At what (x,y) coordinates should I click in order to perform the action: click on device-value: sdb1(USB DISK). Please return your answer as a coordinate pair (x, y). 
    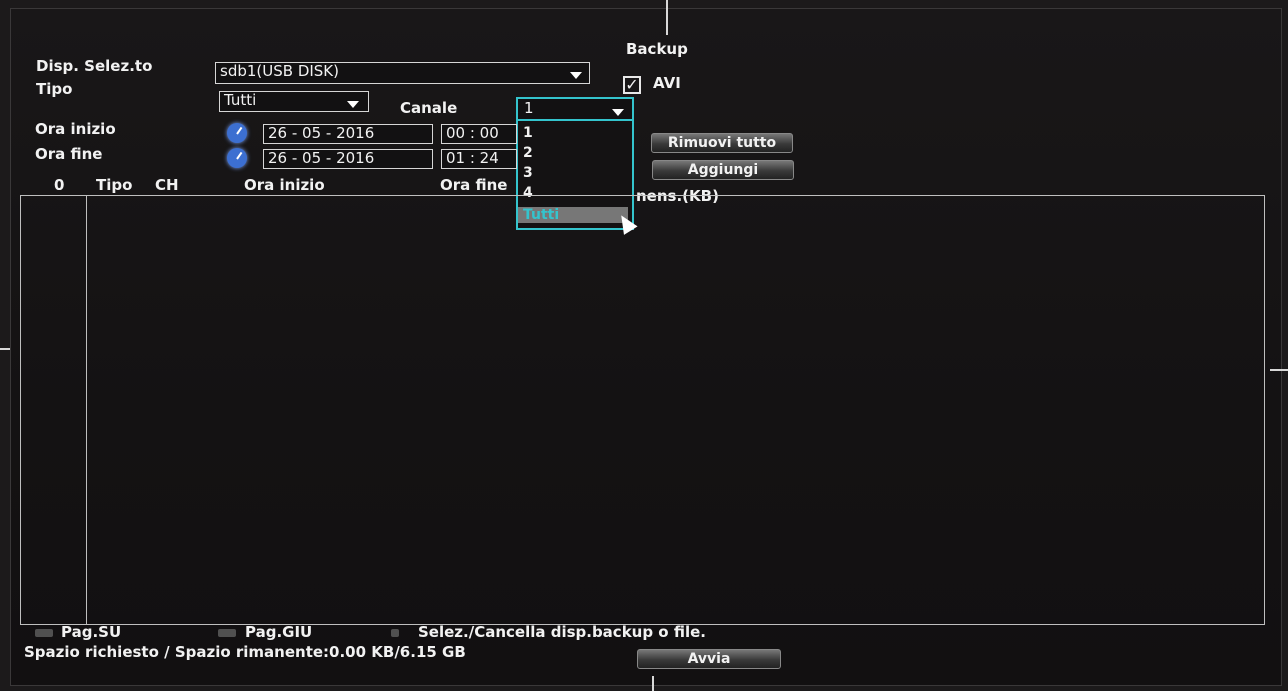
    Looking at the image, I should click on (279, 71).